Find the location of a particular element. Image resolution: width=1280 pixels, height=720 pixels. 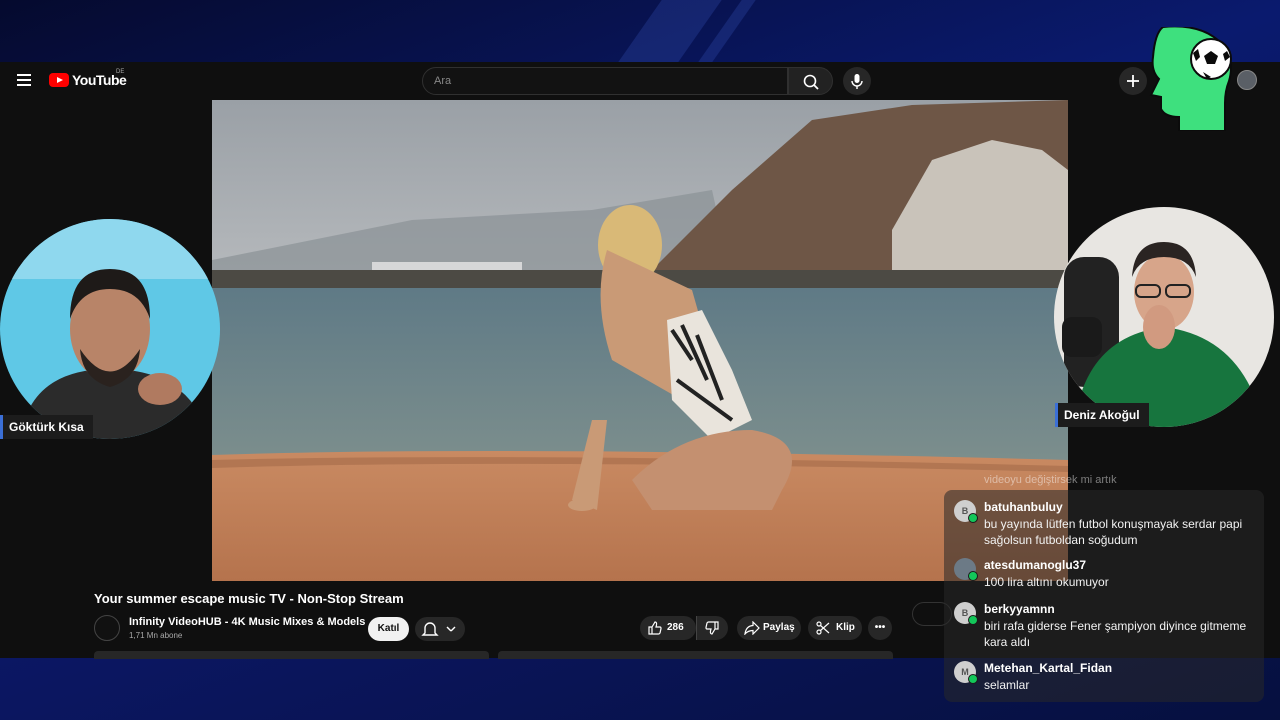

streamer-name-right: Deniz Akoğul is located at coordinates (1102, 415).